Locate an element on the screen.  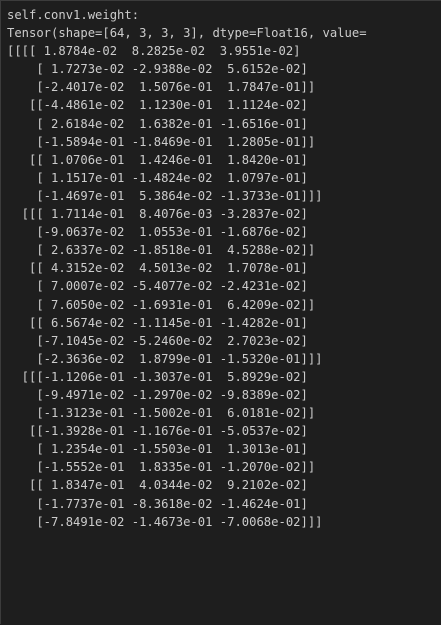
output-line: [[[-1.1206e-01 -1.3037e-01 5.8929e-02] is located at coordinates (157, 376).